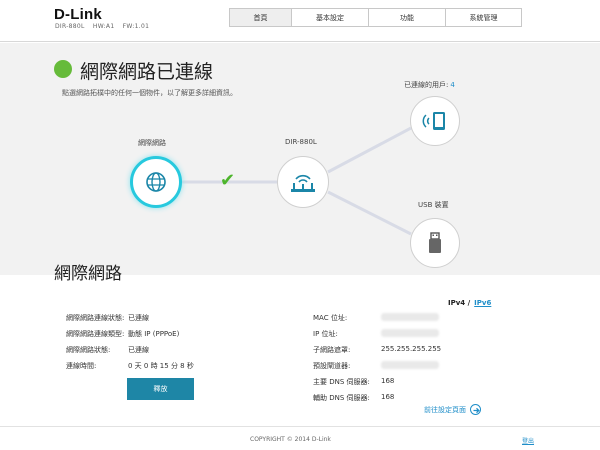  I want to click on tab-management: 系統管理, so click(483, 17).